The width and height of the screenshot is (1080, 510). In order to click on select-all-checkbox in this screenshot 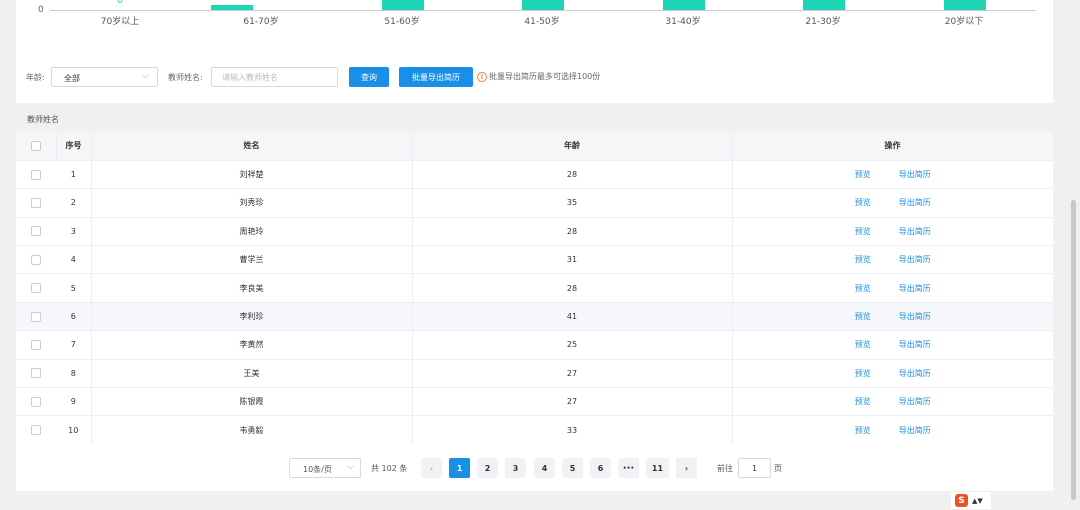, I will do `click(35, 145)`.